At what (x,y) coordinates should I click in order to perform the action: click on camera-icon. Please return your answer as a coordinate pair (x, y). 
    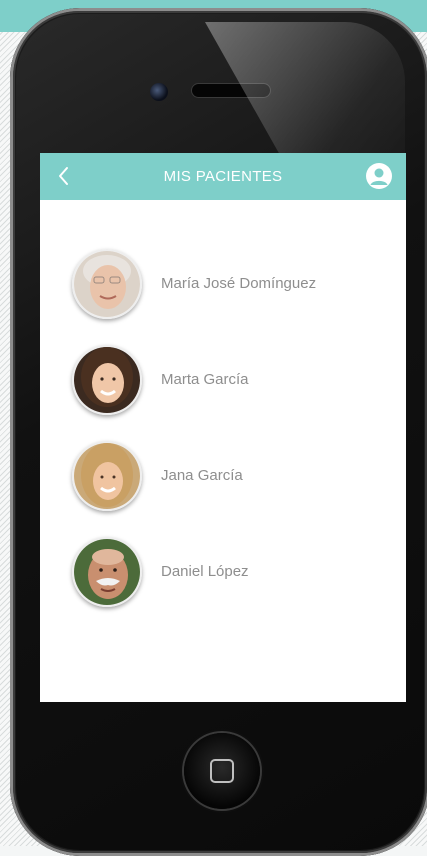
    Looking at the image, I should click on (159, 92).